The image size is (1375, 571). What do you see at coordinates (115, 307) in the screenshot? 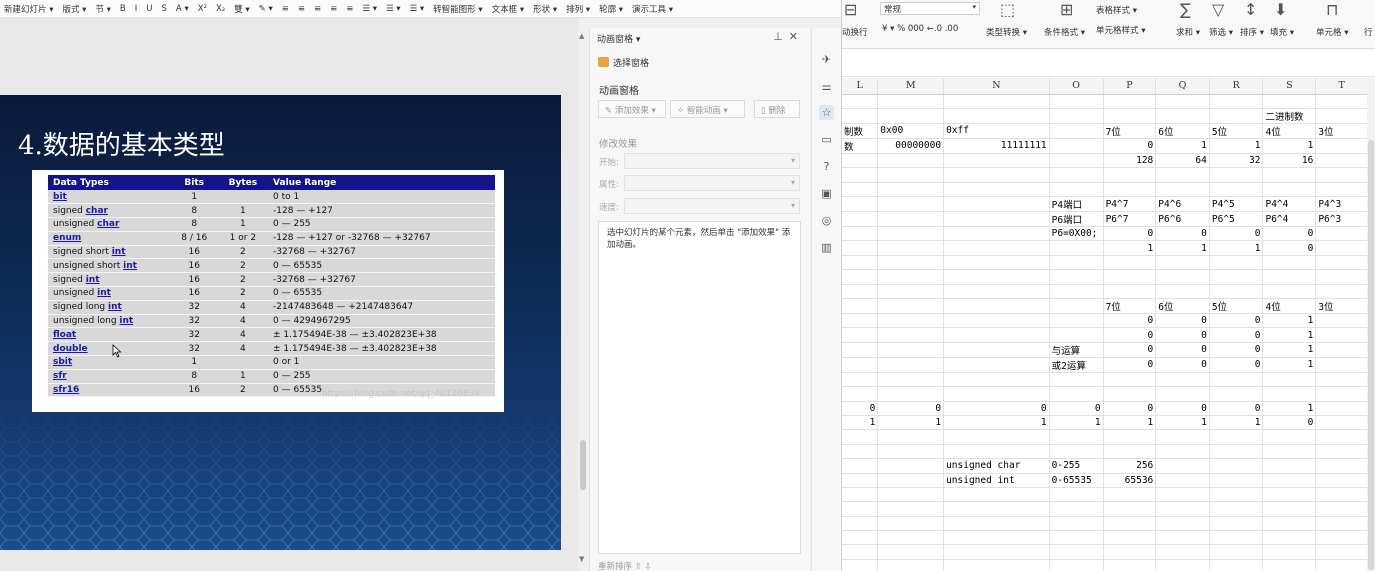
I see `type-link: int` at bounding box center [115, 307].